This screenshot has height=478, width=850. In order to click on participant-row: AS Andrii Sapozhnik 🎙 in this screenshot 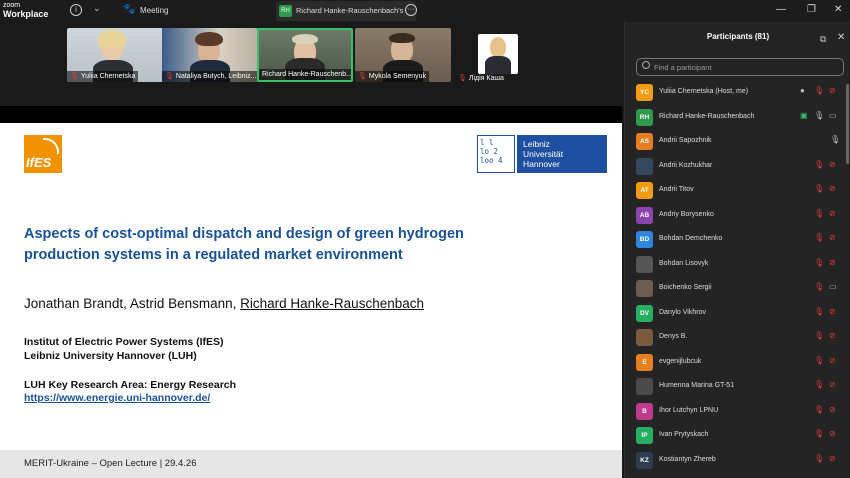, I will do `click(737, 142)`.